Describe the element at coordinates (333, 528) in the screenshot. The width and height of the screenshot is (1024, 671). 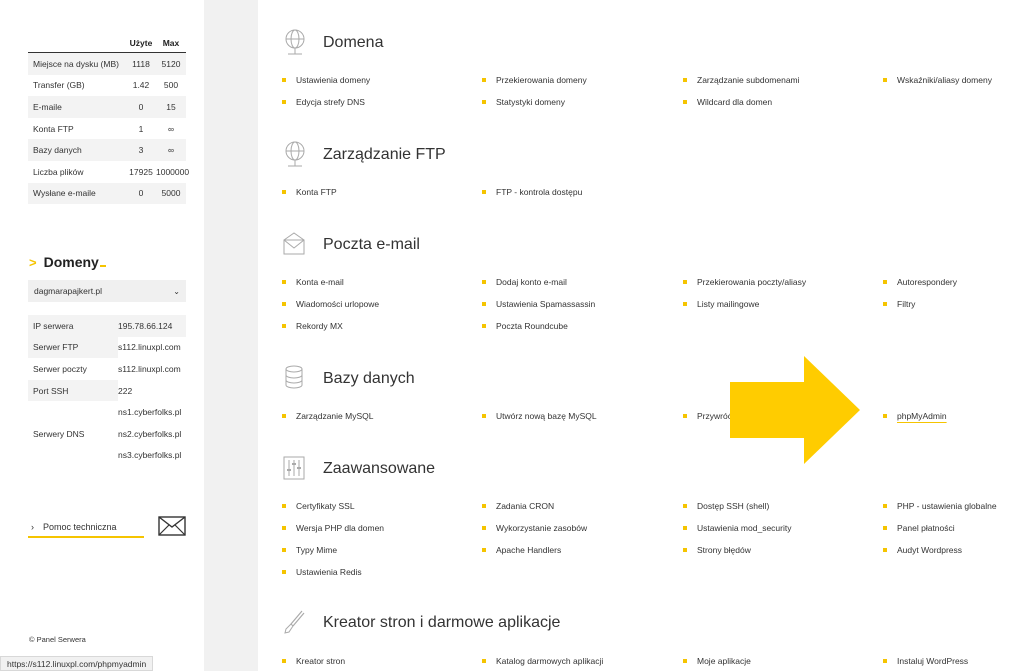
I see `link-wersja-php: Wersja PHP dla domen` at that location.